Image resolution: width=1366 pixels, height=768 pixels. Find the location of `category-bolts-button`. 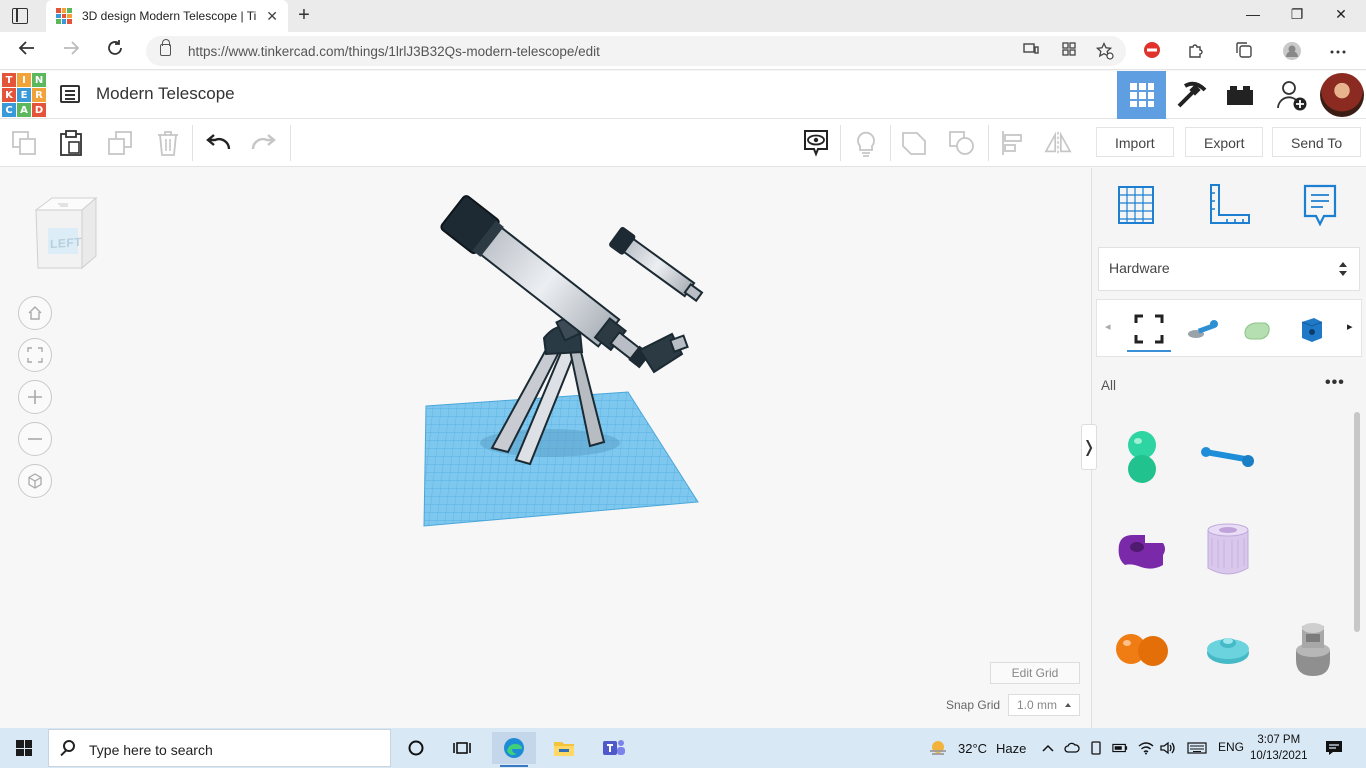

category-bolts-button is located at coordinates (1203, 330).